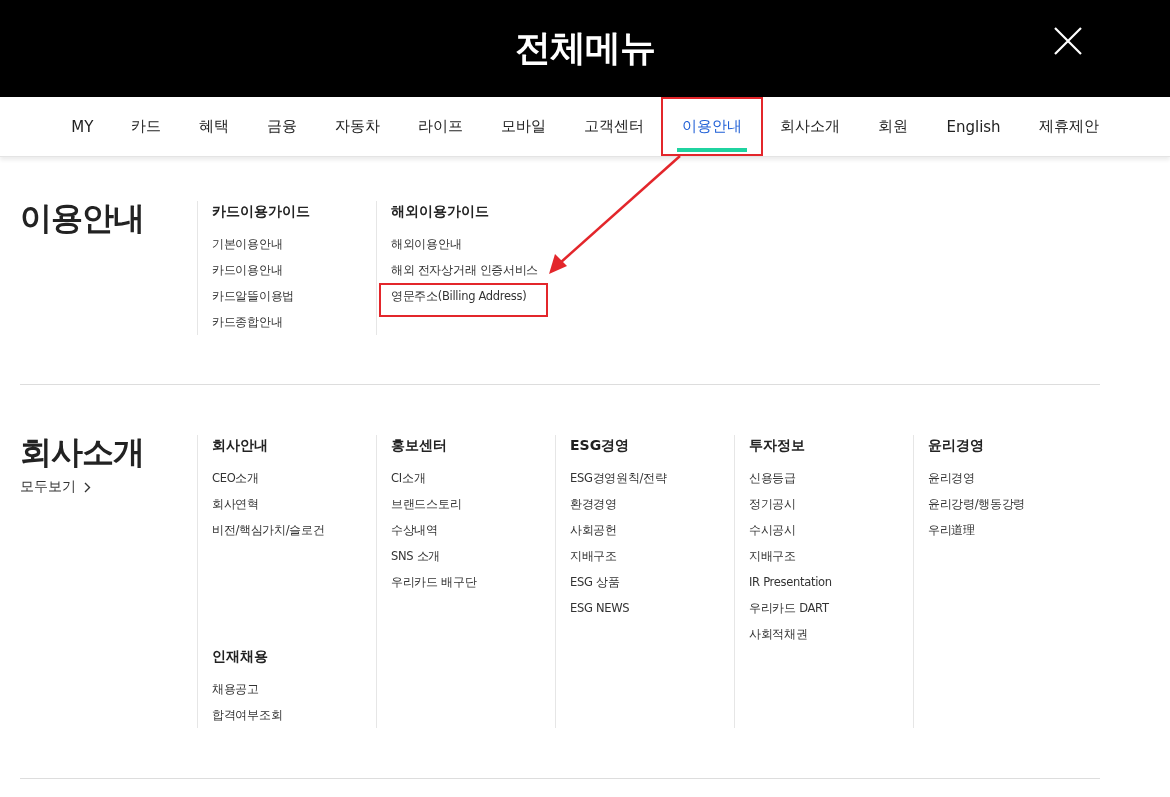 This screenshot has height=797, width=1170. I want to click on menu-link: 비전/핵심가치/슬로건, so click(268, 530).